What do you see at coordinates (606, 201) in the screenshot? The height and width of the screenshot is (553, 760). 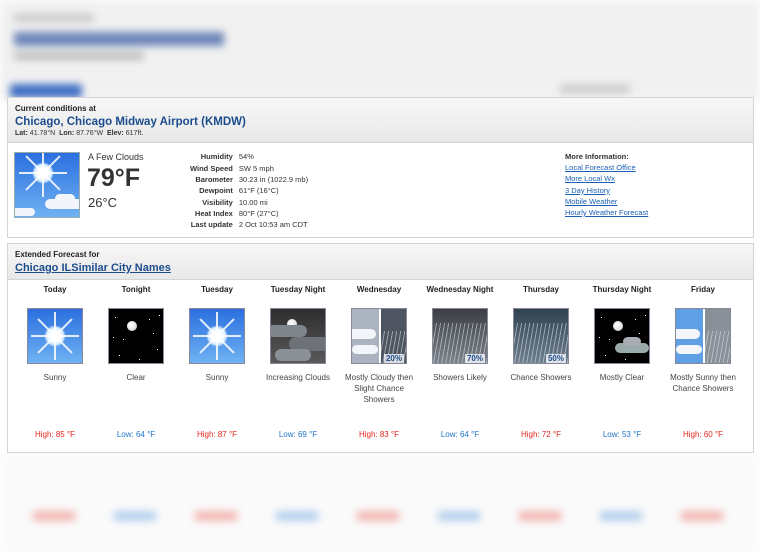 I see `link-mobile-weather: Mobile Weather` at bounding box center [606, 201].